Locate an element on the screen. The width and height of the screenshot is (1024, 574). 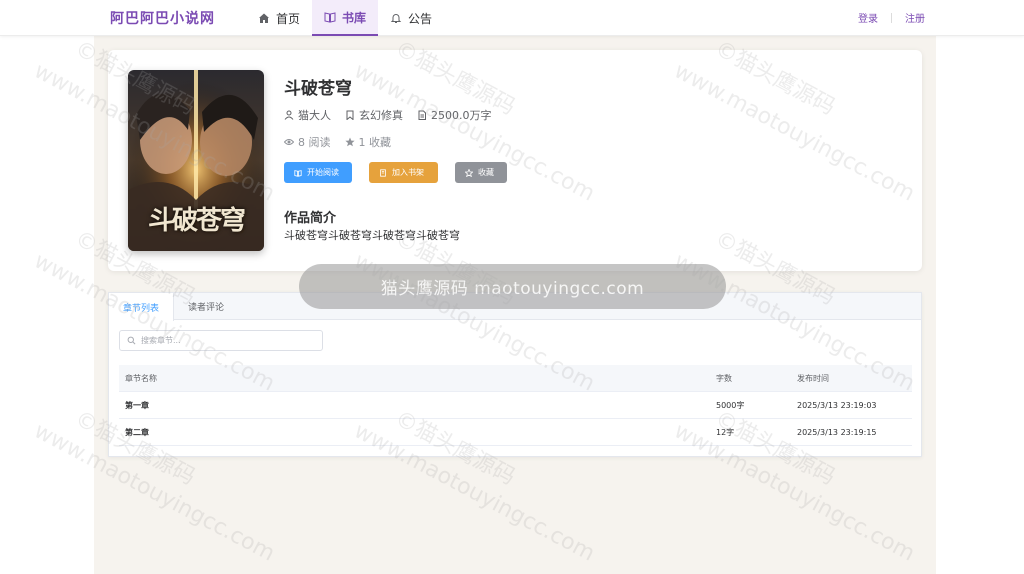
nav-library-label: 书库 is located at coordinates (354, 17).